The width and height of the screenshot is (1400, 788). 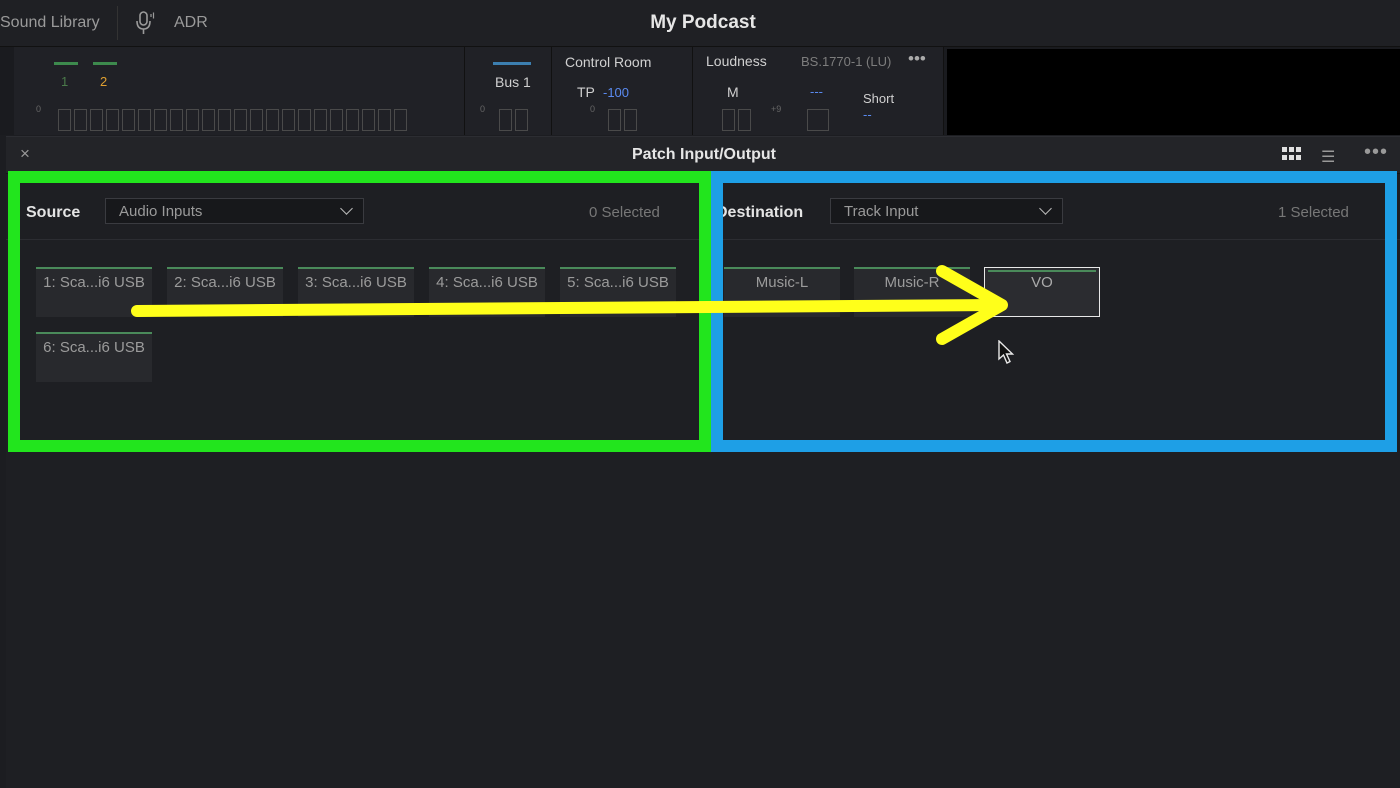 I want to click on track-number-2: 2, so click(x=104, y=81).